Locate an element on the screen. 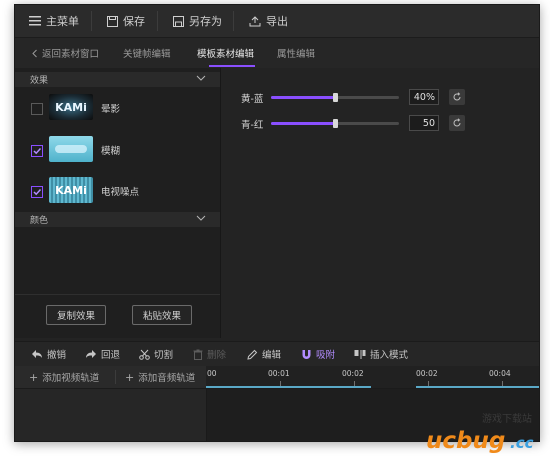 The image size is (550, 464). add-audio-track-label: 添加音频轨道 is located at coordinates (167, 378).